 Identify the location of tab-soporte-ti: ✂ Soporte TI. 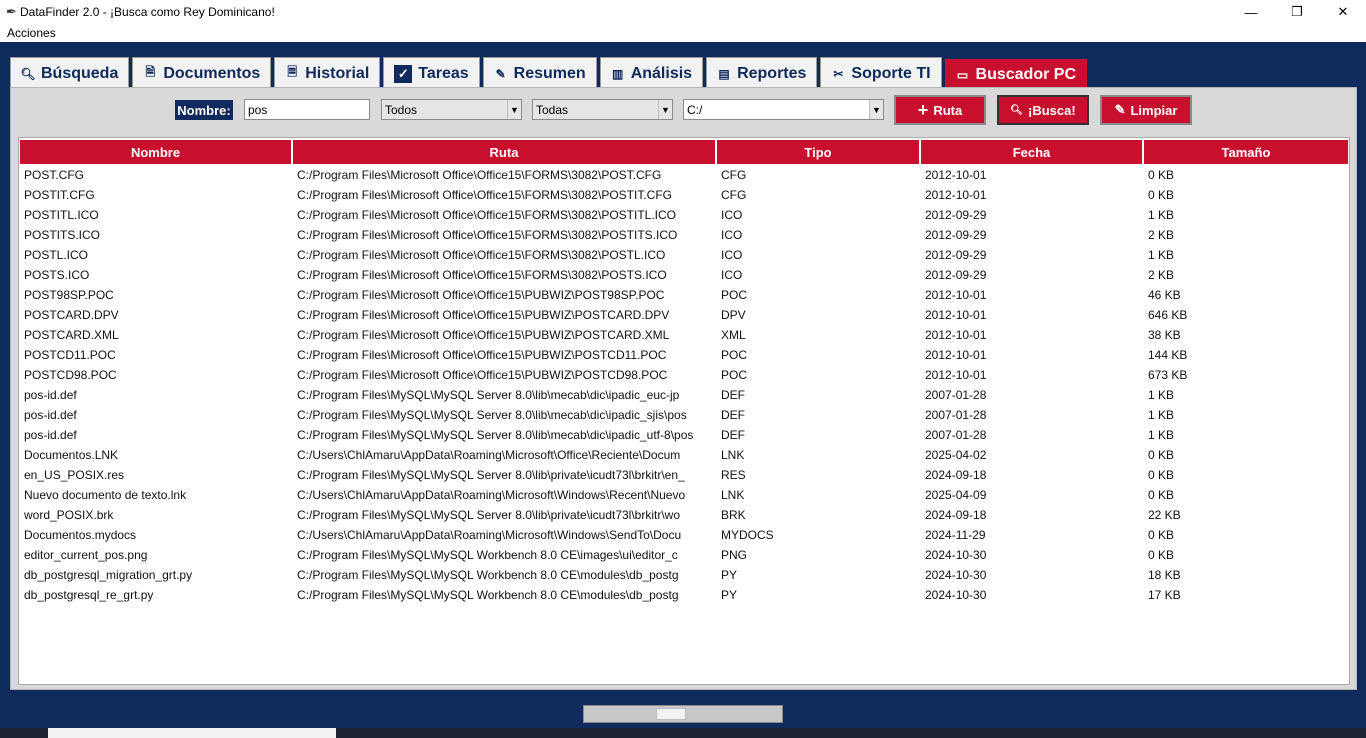
(881, 73).